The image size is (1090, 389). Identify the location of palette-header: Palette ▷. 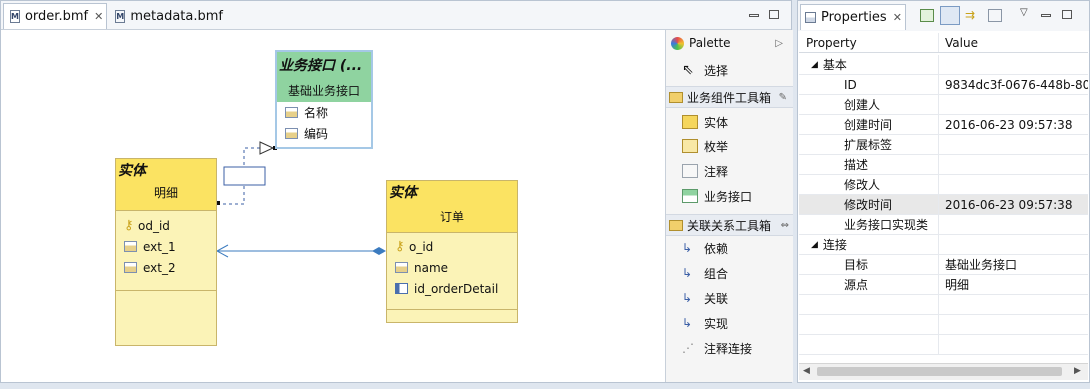
(729, 43).